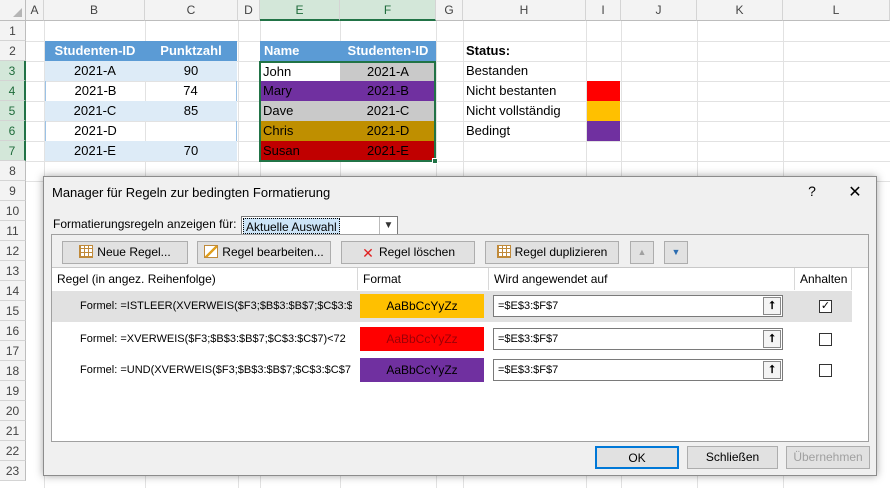 The width and height of the screenshot is (890, 488). Describe the element at coordinates (191, 10) in the screenshot. I see `column-header-c: C` at that location.